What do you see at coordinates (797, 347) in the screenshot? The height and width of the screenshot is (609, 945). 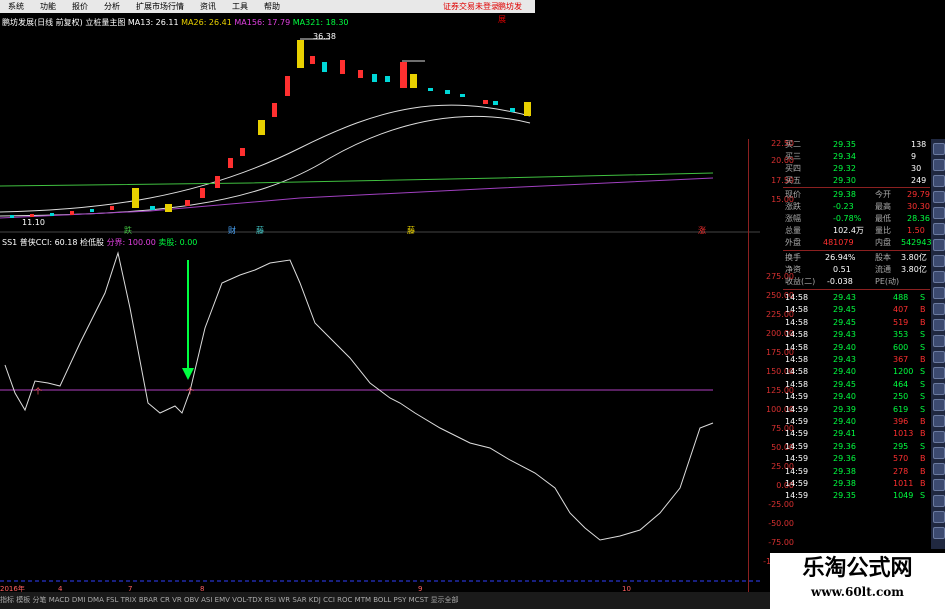 I see `trade-time: 14:58` at bounding box center [797, 347].